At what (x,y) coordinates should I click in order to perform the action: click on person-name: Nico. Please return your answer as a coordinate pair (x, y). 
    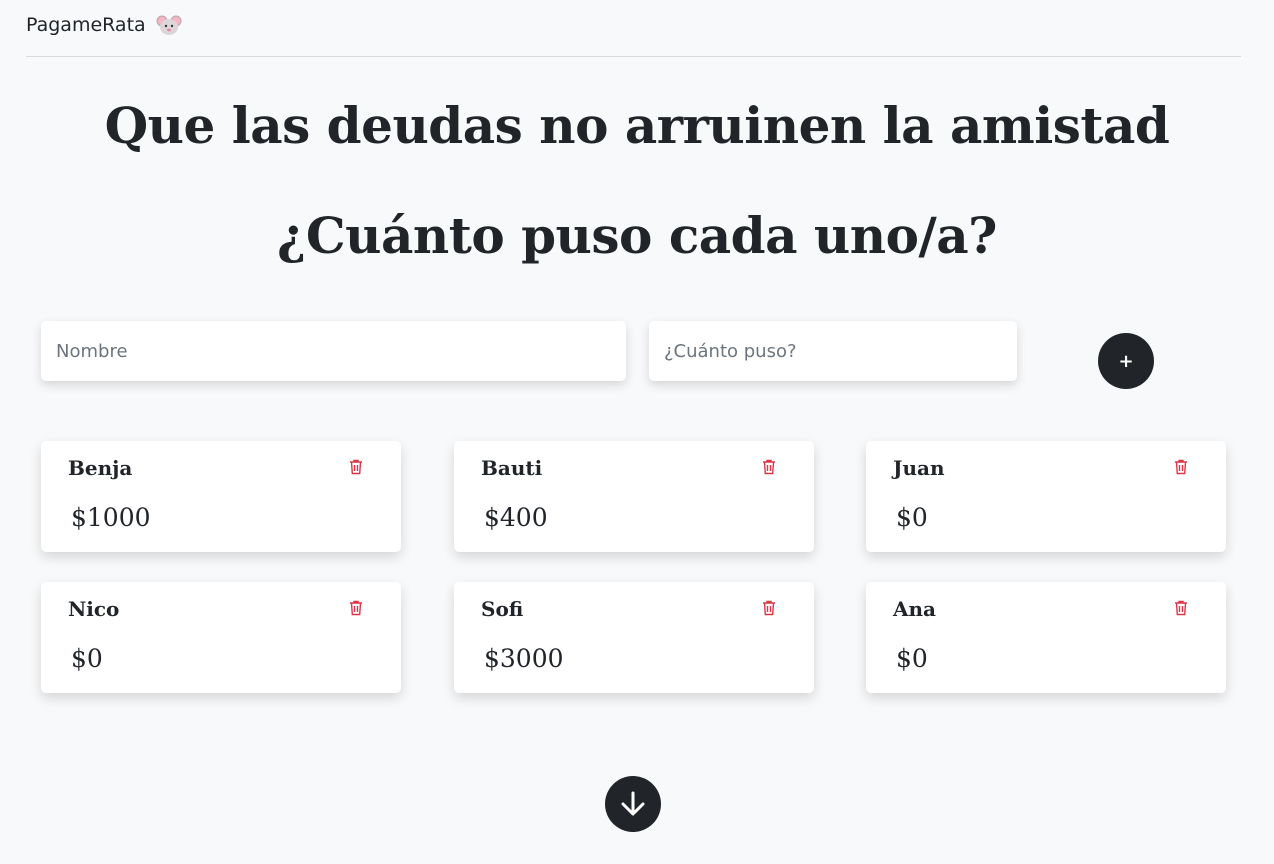
    Looking at the image, I should click on (94, 609).